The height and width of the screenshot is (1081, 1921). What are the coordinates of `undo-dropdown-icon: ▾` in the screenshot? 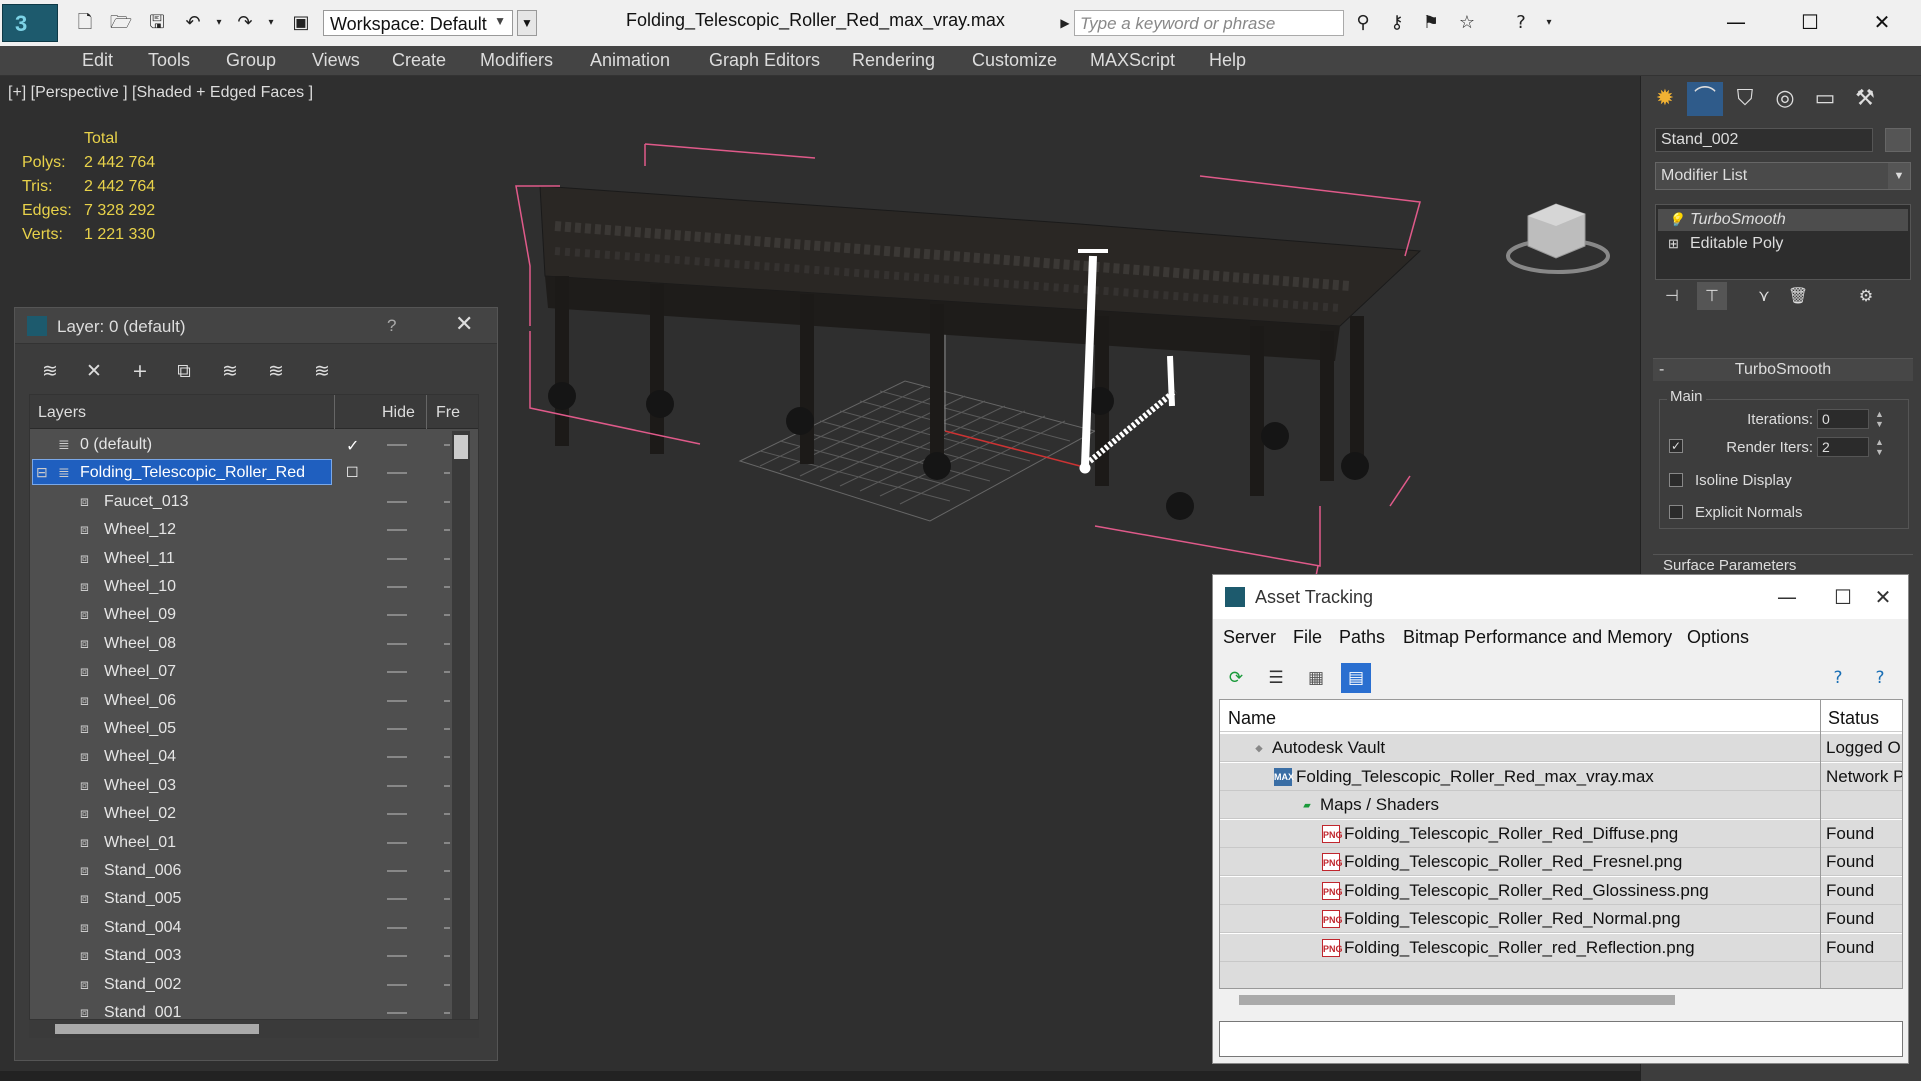 It's located at (219, 23).